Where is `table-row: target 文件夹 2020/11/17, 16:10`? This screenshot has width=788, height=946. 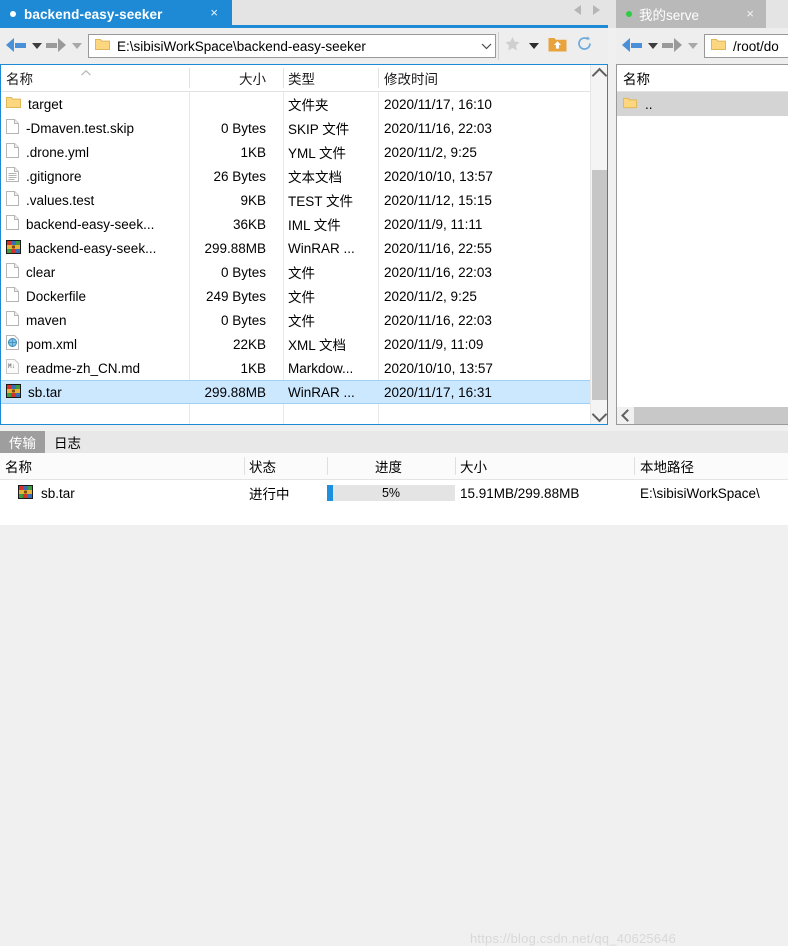
table-row: target 文件夹 2020/11/17, 16:10 is located at coordinates (295, 104).